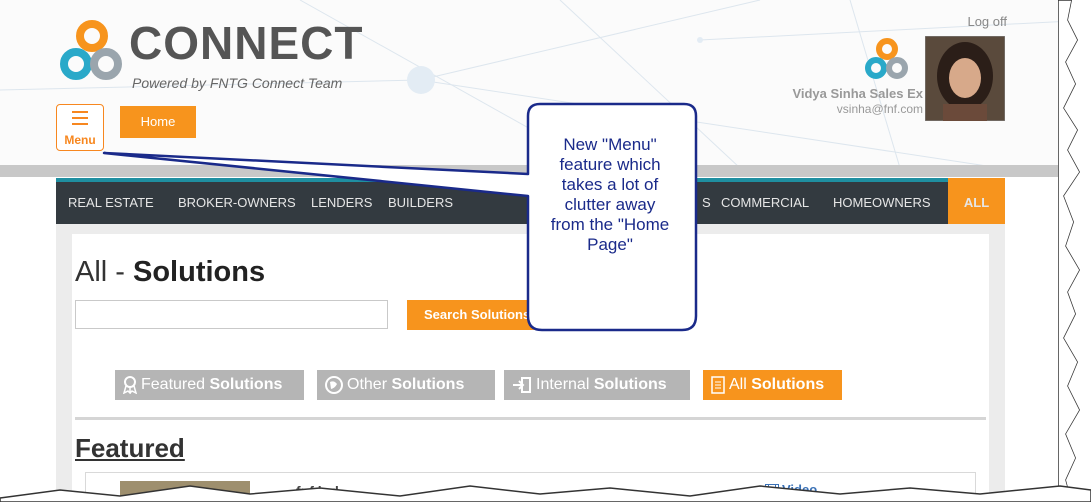  Describe the element at coordinates (610, 204) in the screenshot. I see `callout-line: clutter away` at that location.